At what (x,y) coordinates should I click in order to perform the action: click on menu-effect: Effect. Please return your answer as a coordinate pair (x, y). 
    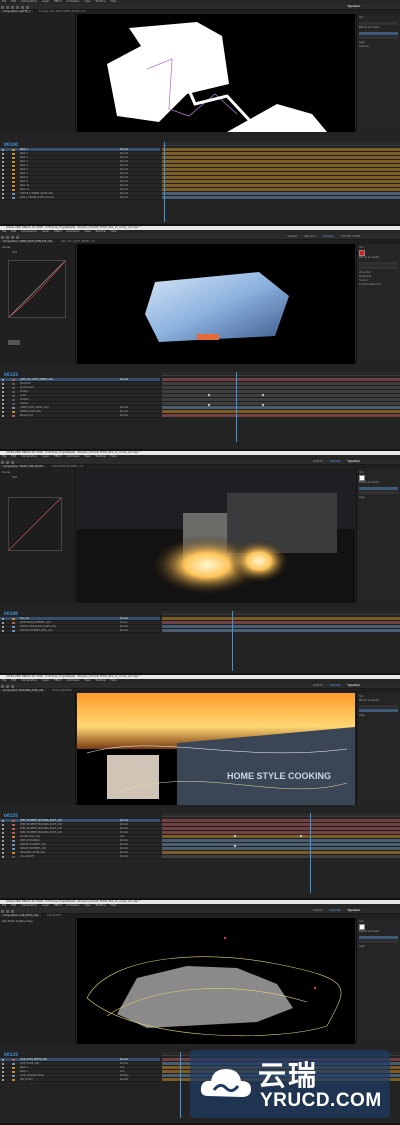
    Looking at the image, I should click on (57, 456).